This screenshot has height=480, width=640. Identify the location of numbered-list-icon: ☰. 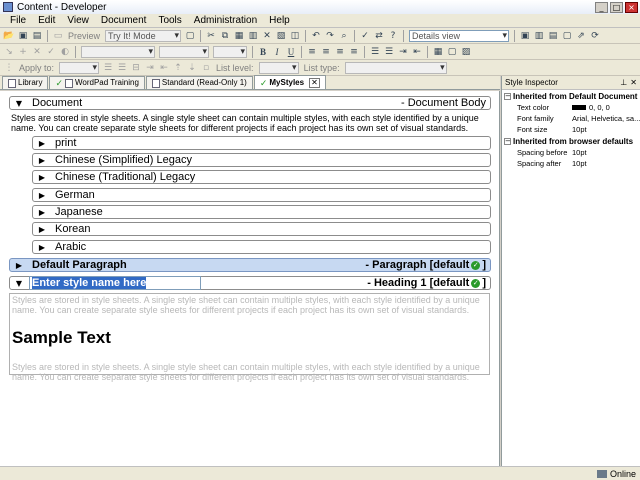
(375, 52).